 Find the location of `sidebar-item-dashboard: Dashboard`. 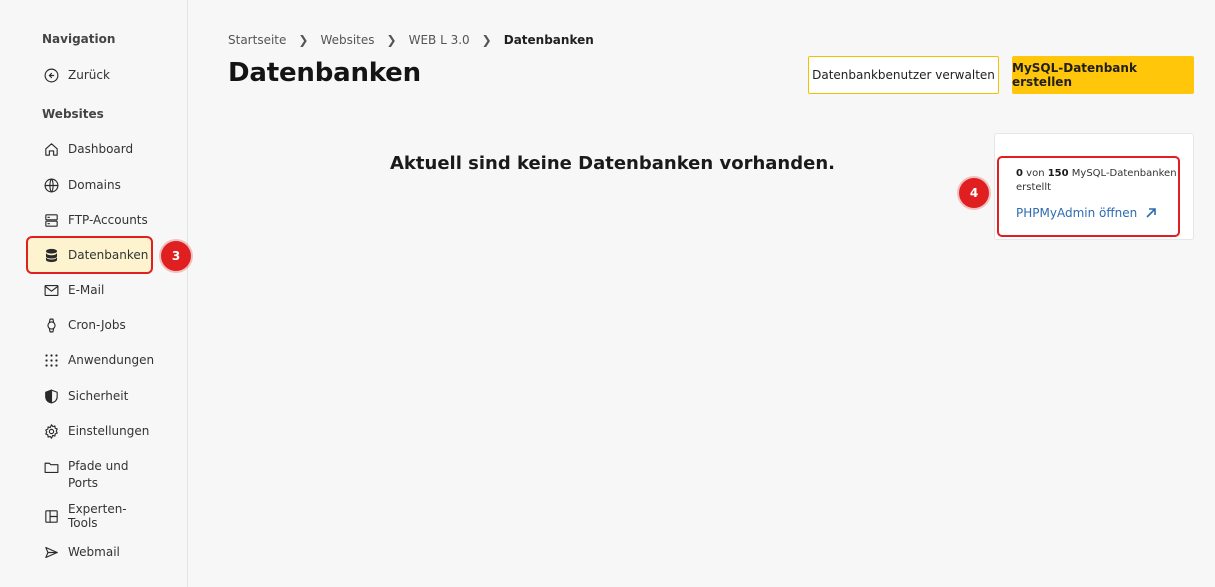

sidebar-item-dashboard: Dashboard is located at coordinates (89, 149).